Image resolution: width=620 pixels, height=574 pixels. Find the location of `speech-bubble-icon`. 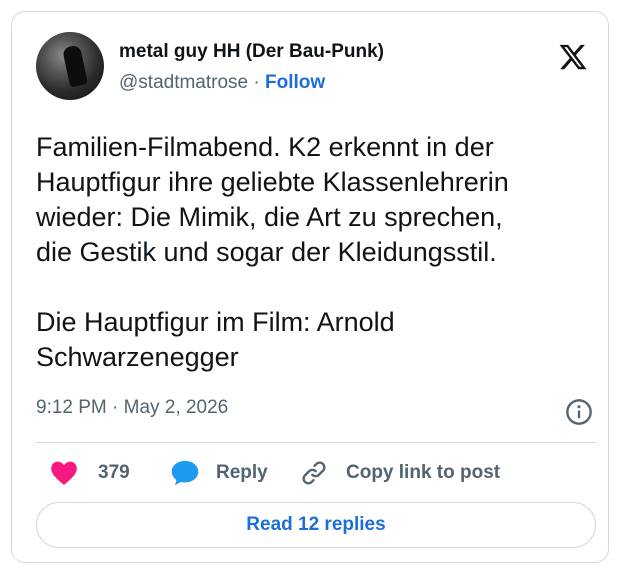

speech-bubble-icon is located at coordinates (185, 473).